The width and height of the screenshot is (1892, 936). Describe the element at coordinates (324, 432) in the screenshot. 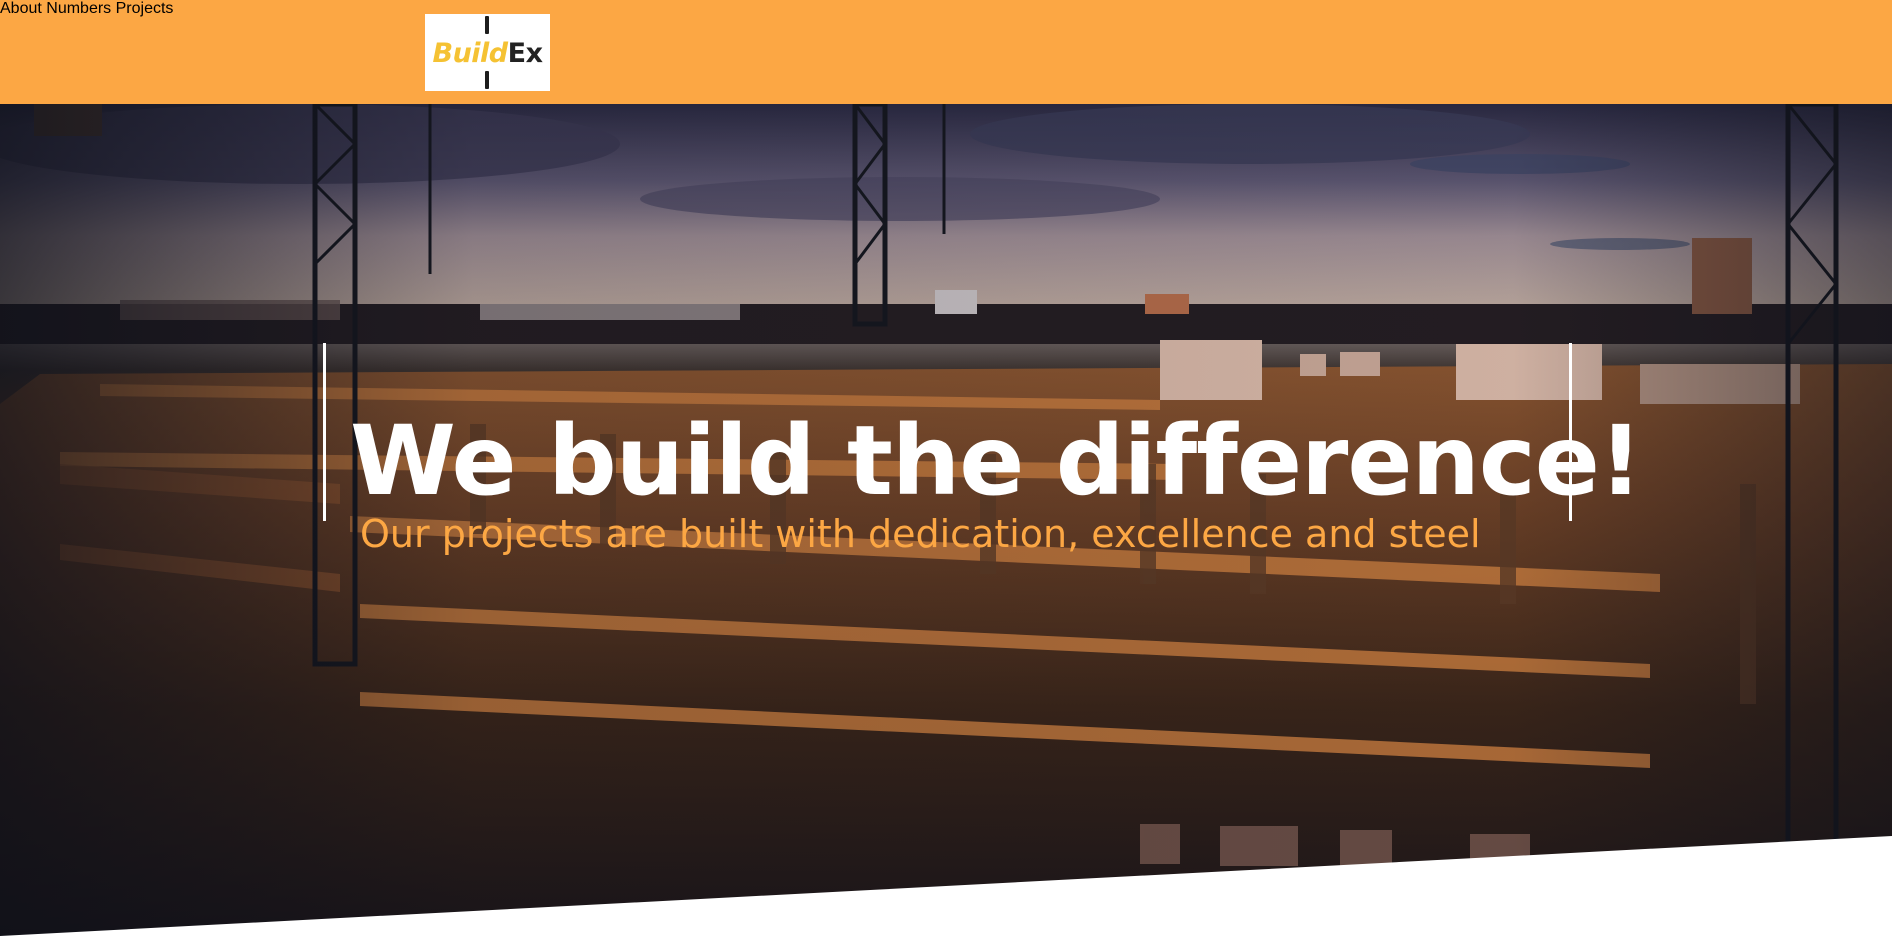

I see `headline-frame-left` at that location.